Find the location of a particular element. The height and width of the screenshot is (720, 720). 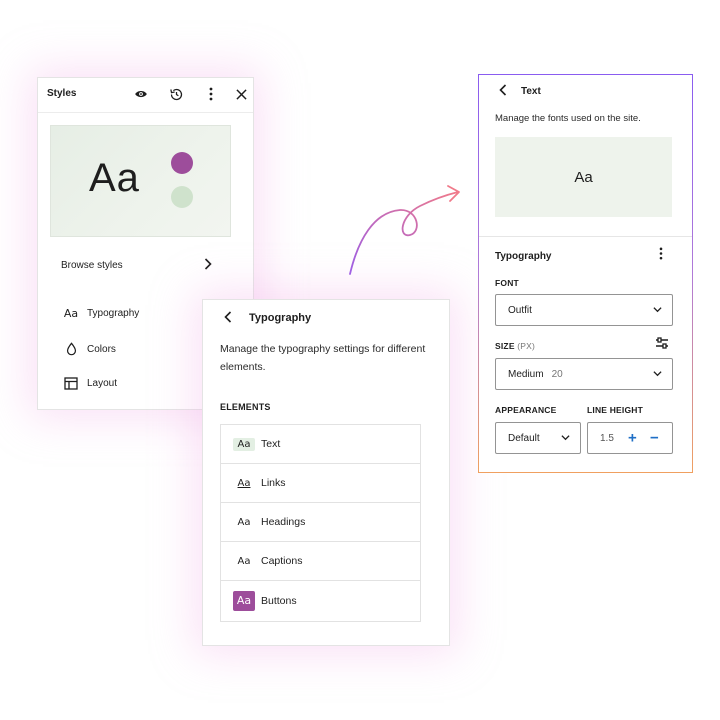

element-item-headings: Aa Headings is located at coordinates (320, 522).